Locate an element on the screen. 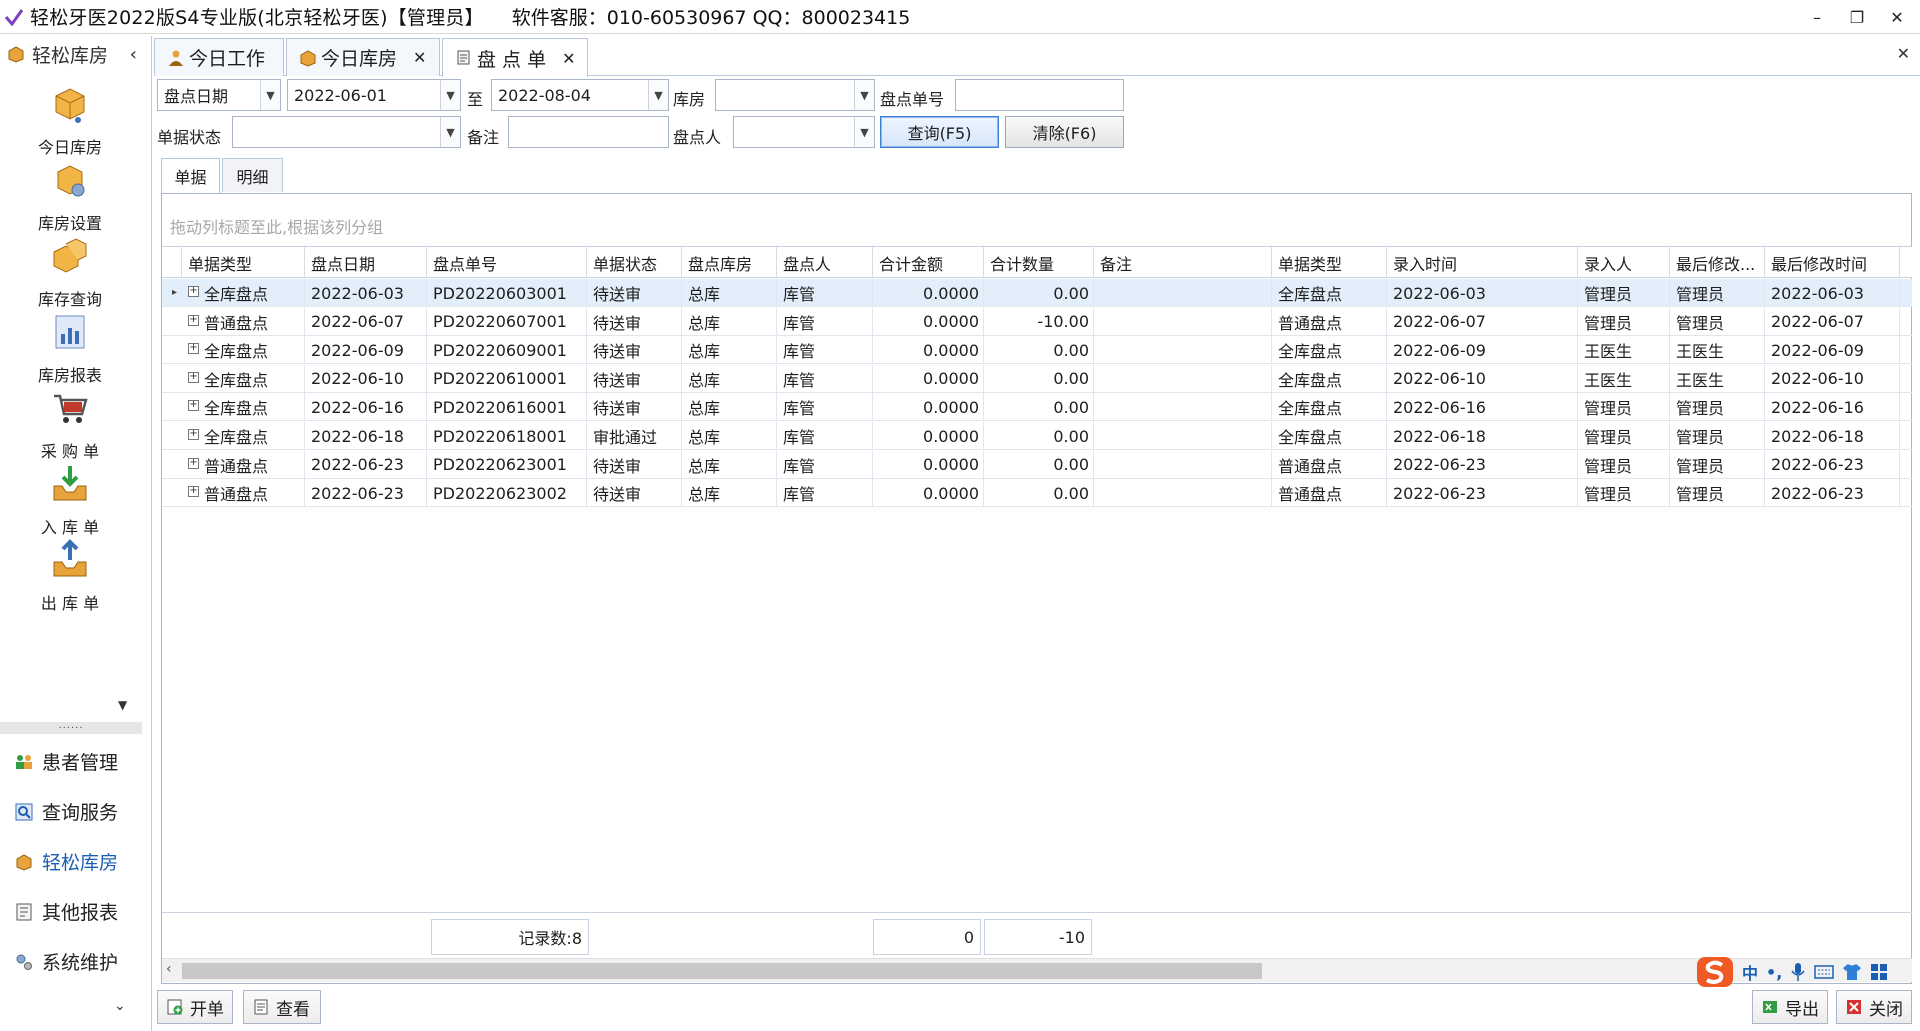 This screenshot has height=1031, width=1920. sidebar-item-purchase-order: 采 购 单 is located at coordinates (70, 424).